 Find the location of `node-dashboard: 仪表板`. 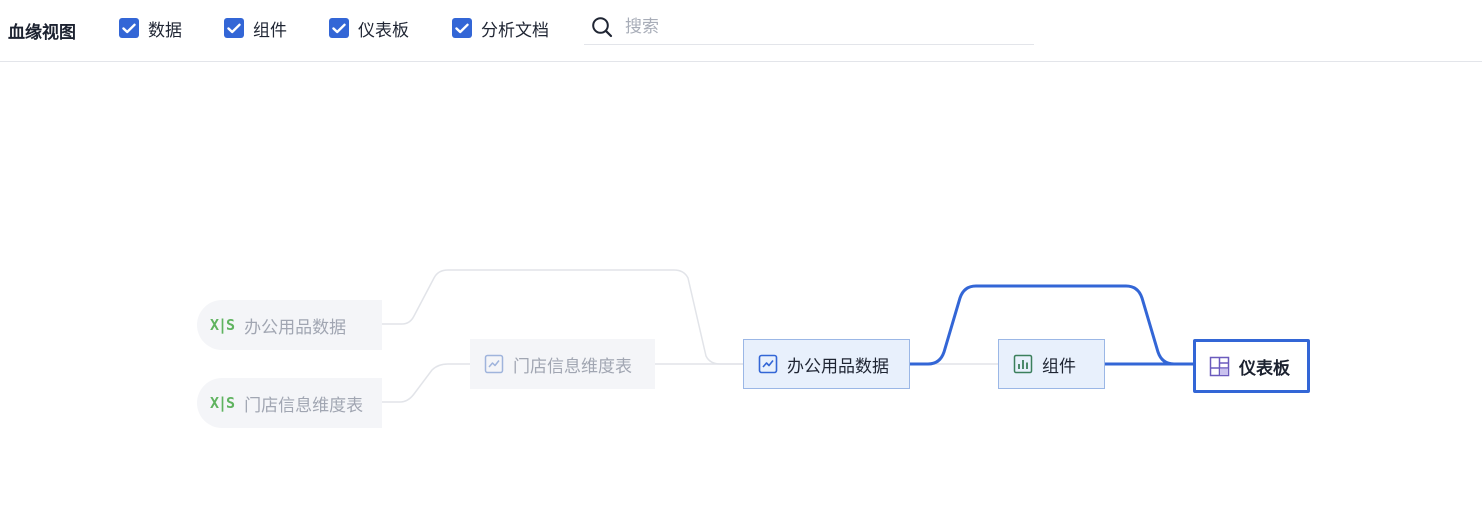

node-dashboard: 仪表板 is located at coordinates (1251, 366).